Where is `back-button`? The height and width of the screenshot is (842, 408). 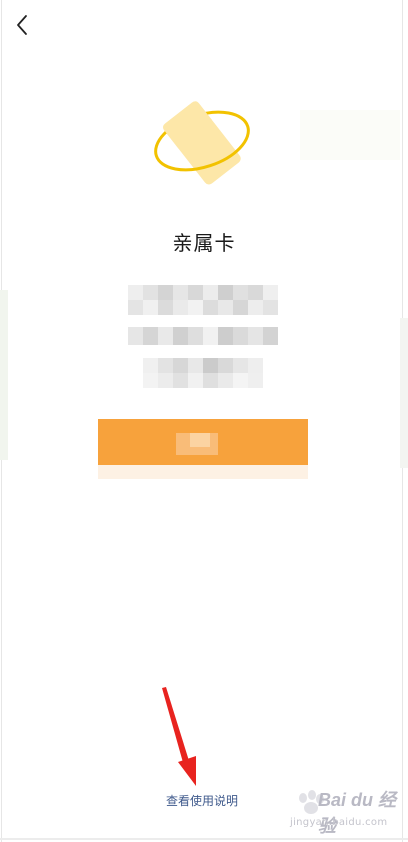
back-button is located at coordinates (22, 25).